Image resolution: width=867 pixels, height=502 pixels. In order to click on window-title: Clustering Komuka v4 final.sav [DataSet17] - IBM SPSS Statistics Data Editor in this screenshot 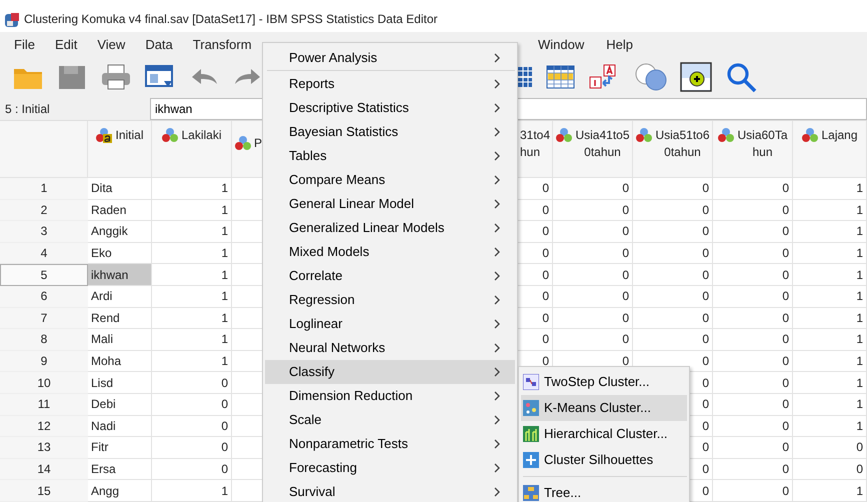, I will do `click(231, 19)`.